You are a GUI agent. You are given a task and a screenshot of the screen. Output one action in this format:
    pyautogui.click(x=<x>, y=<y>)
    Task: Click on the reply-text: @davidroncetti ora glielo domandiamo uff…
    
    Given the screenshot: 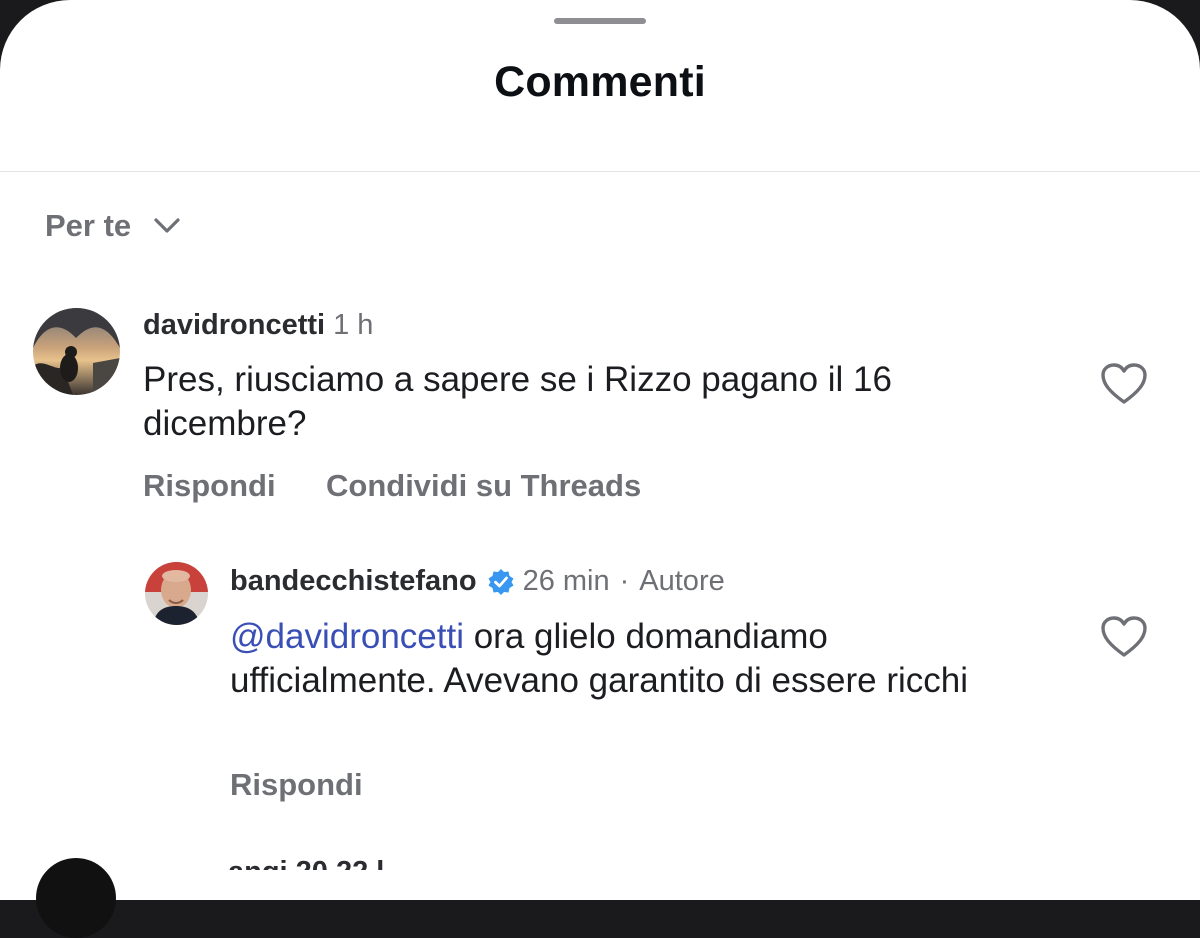 What is the action you would take?
    pyautogui.click(x=625, y=659)
    